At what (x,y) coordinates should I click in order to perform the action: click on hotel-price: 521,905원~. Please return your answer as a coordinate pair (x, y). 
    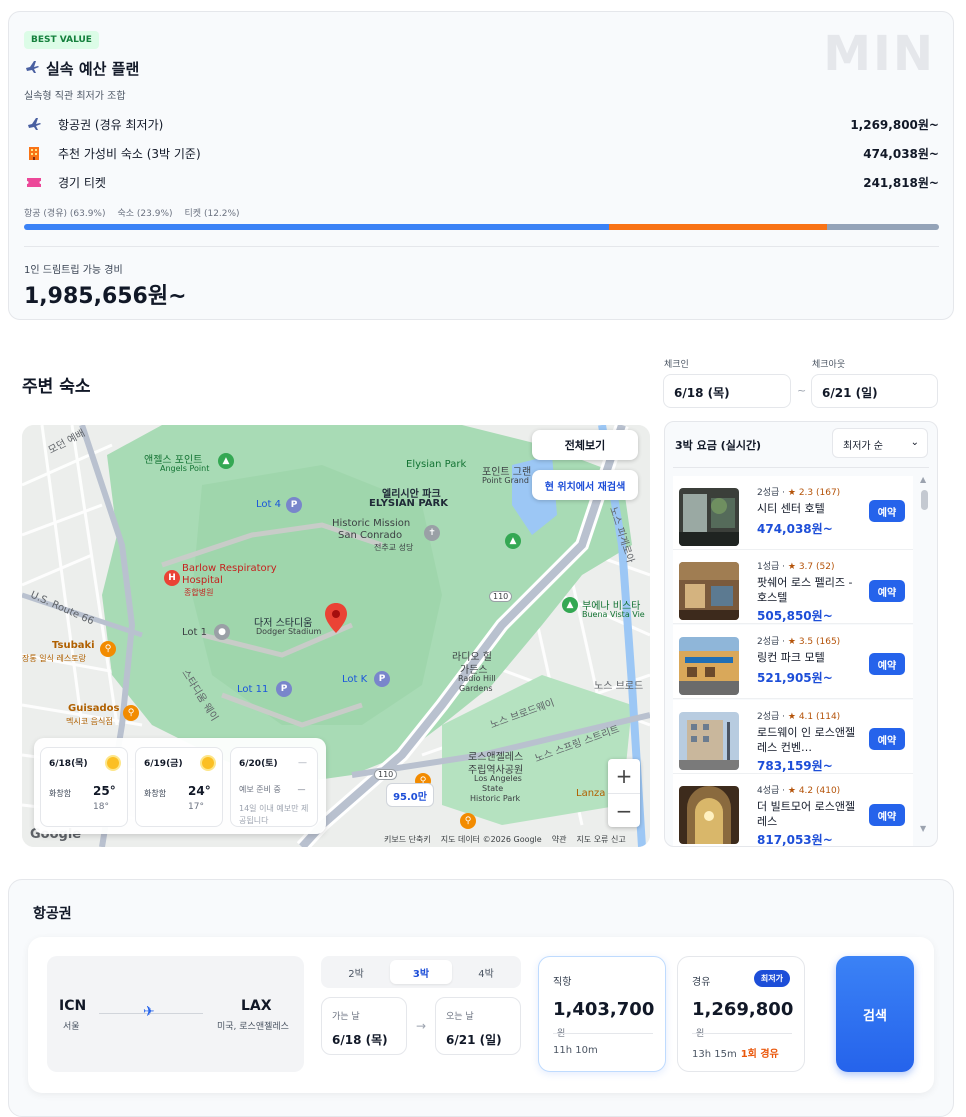
    Looking at the image, I should click on (795, 678).